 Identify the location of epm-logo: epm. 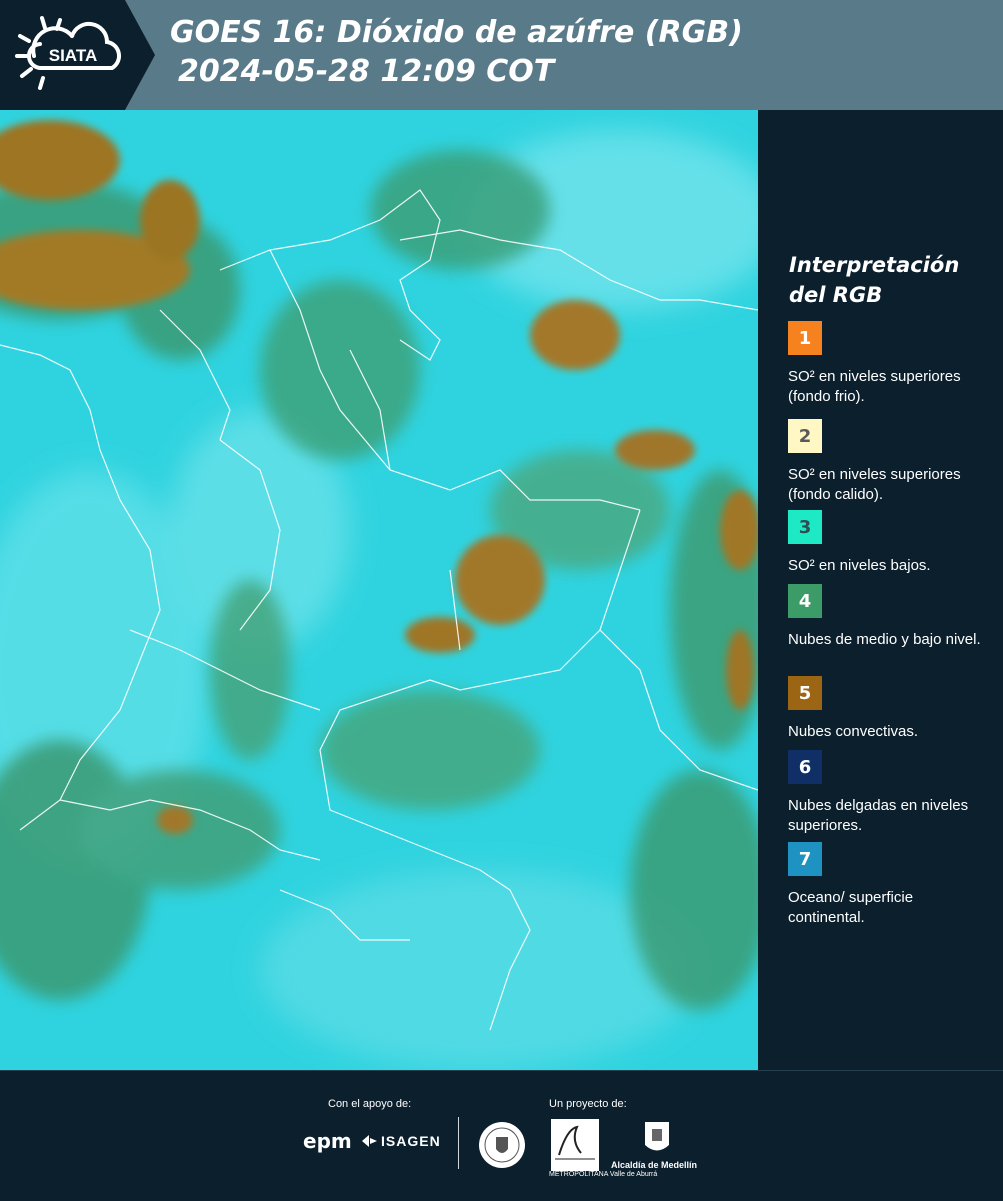
(327, 1141).